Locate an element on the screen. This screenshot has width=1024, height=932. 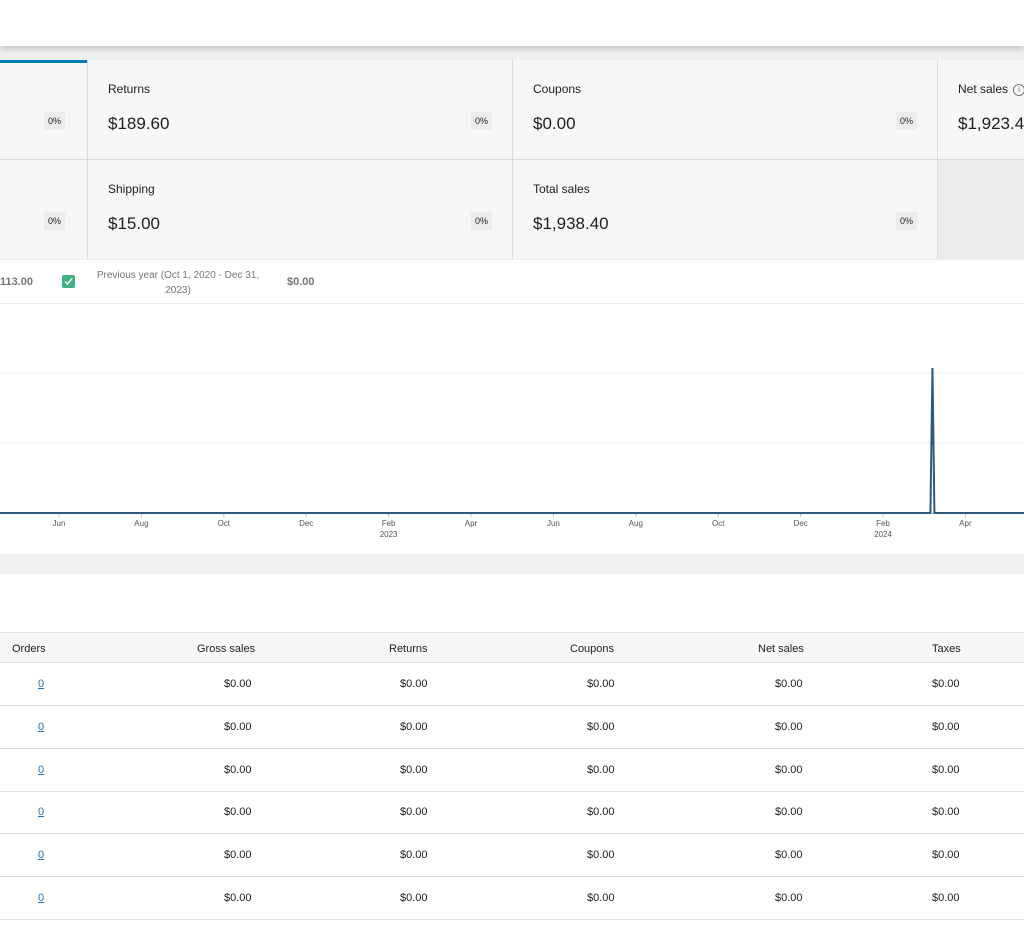
summary-value: $15.00 is located at coordinates (134, 223).